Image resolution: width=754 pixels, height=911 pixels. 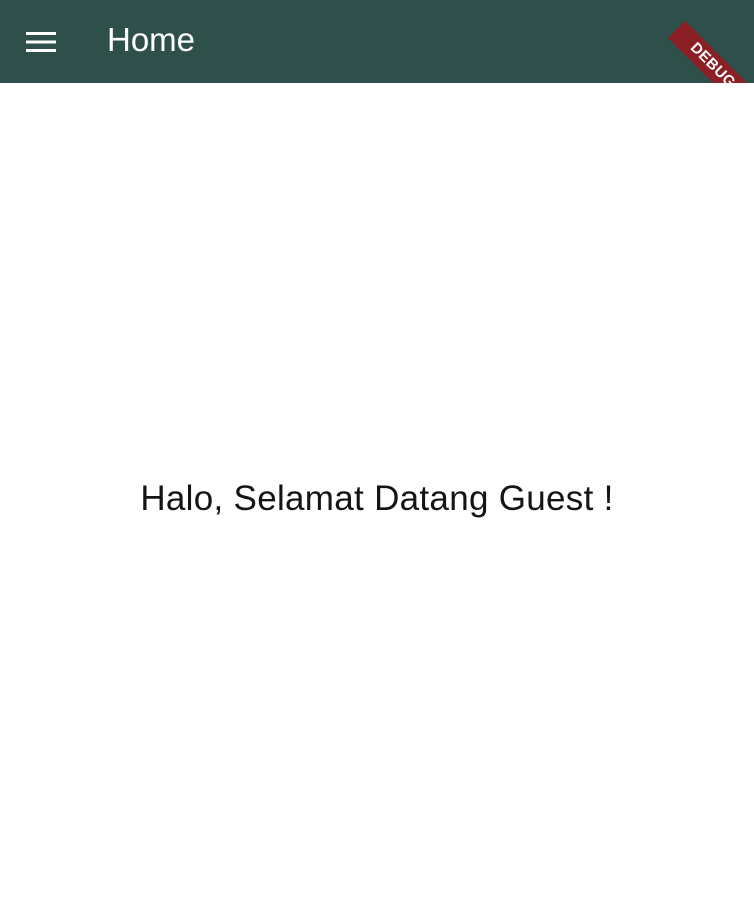 What do you see at coordinates (377, 41) in the screenshot?
I see `app-bar: Home` at bounding box center [377, 41].